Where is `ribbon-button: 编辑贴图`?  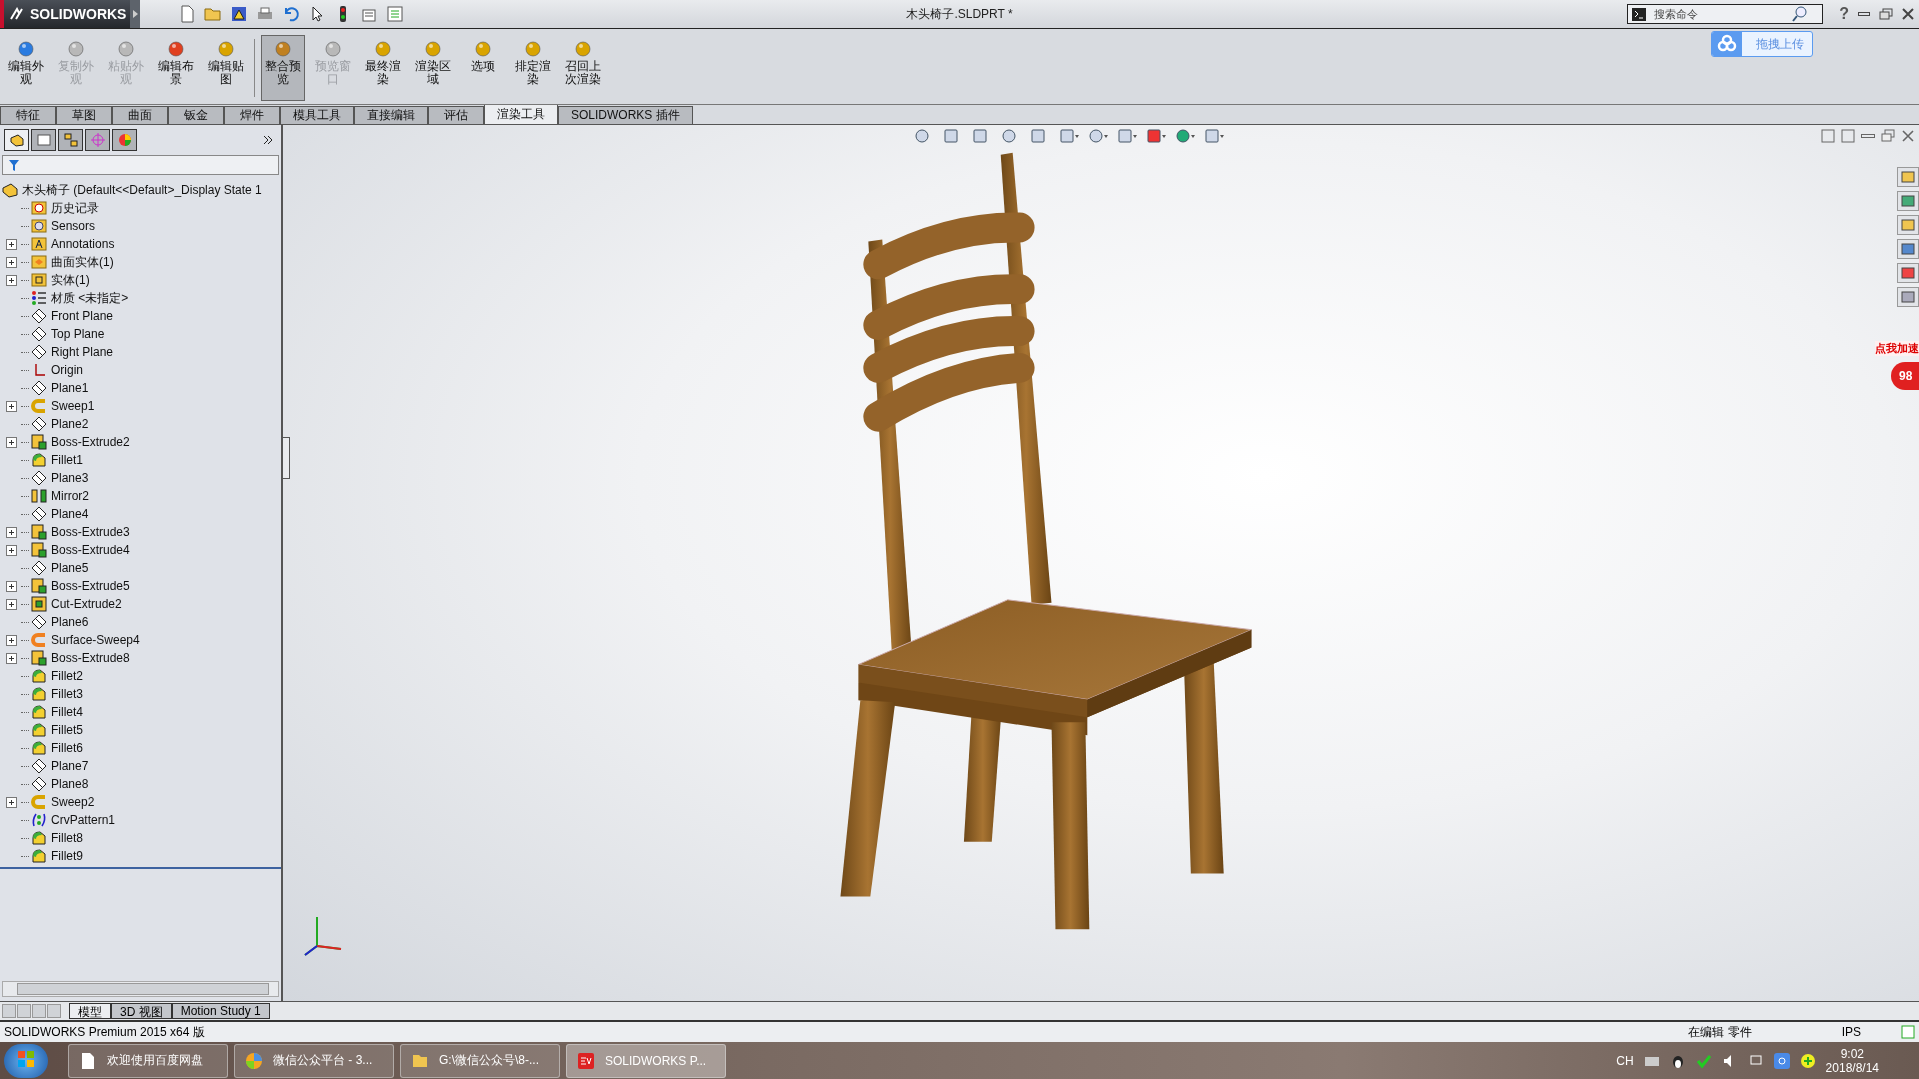
ribbon-button: 编辑贴图 is located at coordinates (226, 68).